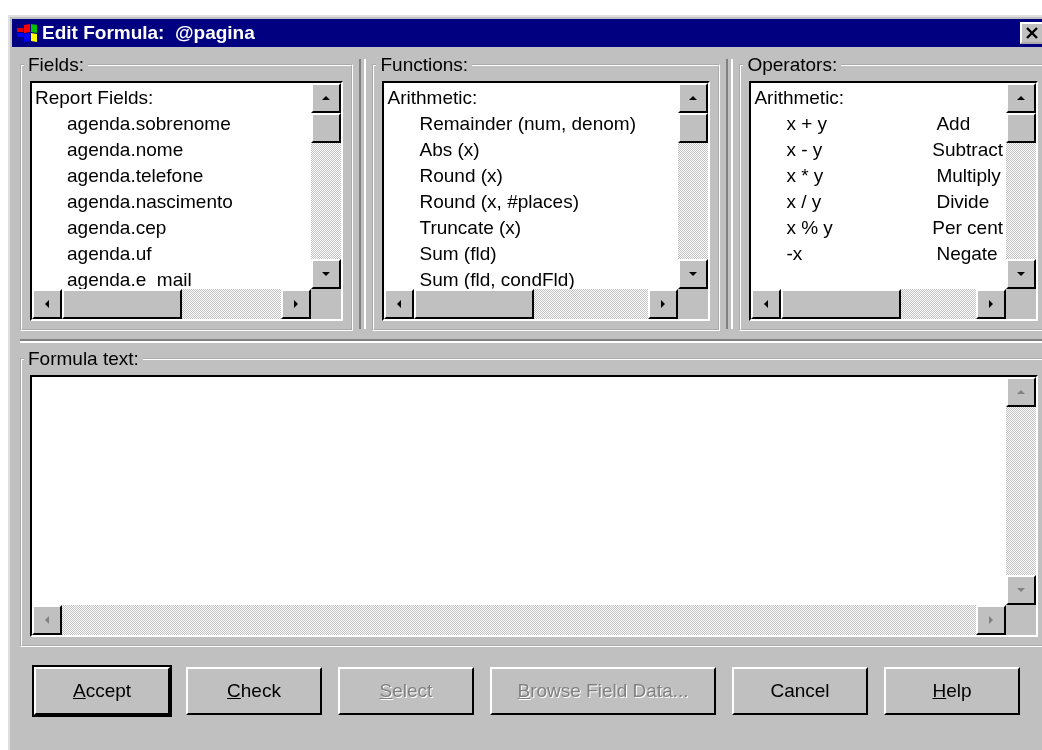  I want to click on group-label: Fields:, so click(56, 65).